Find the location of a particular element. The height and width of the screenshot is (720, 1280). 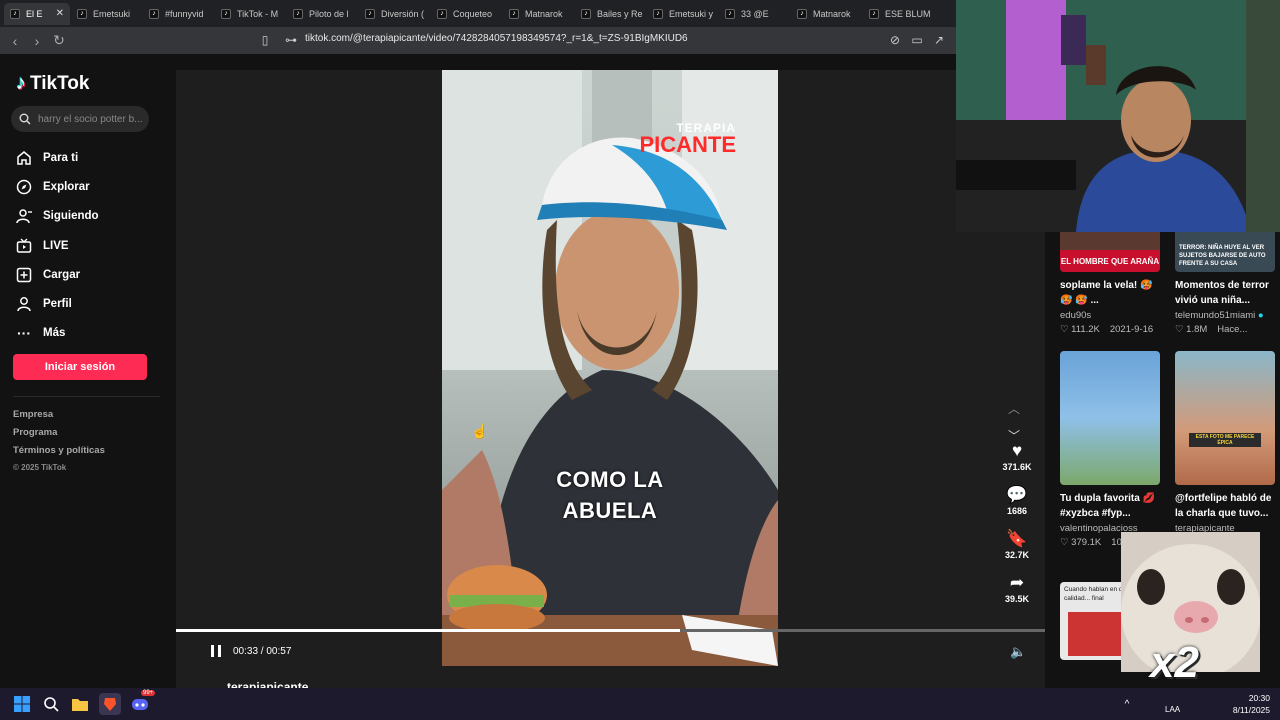

more-icon: ··· is located at coordinates (24, 333).